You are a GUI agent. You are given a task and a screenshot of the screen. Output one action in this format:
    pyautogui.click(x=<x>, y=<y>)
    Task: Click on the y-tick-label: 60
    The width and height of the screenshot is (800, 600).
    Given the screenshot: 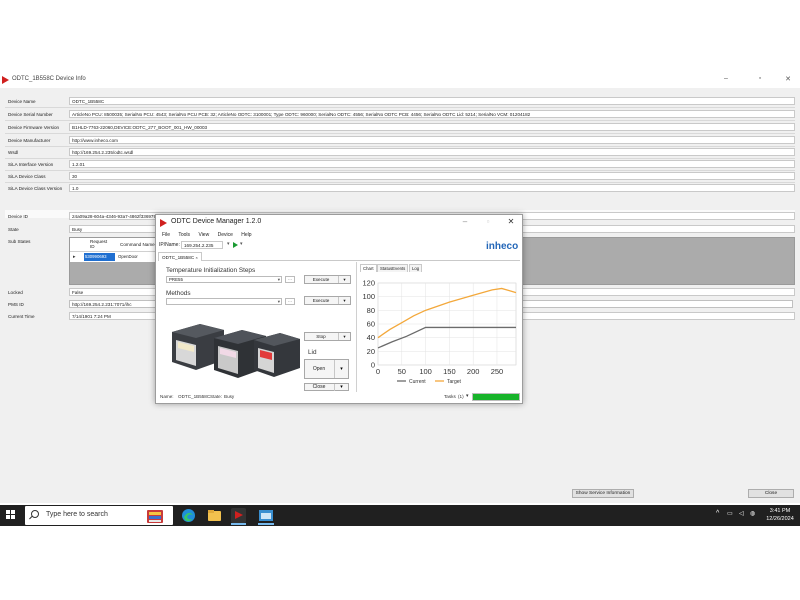 What is the action you would take?
    pyautogui.click(x=371, y=324)
    